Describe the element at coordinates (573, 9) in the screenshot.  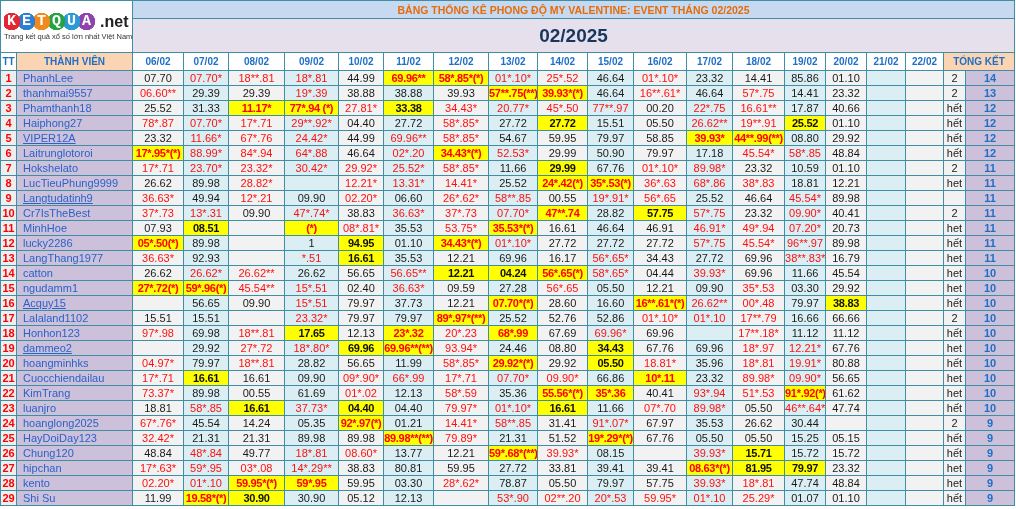
I see `table-title: BẢNG THỐNG KÊ PHONG ĐỘ MY VALENTINE: EVENT THÁNG 02/2025` at that location.